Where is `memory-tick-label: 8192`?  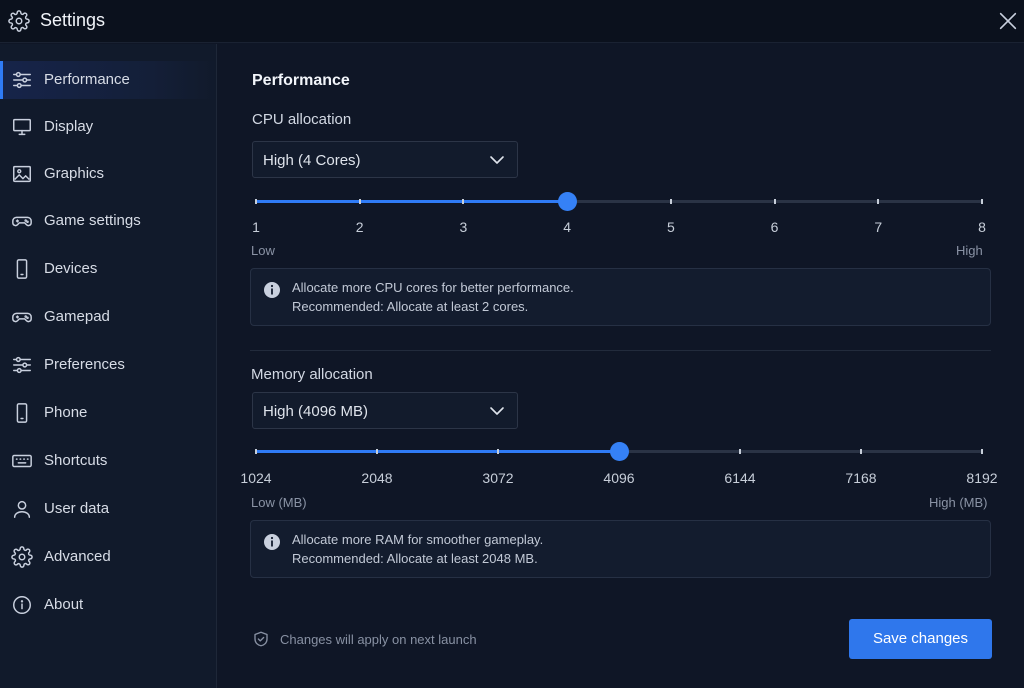
memory-tick-label: 8192 is located at coordinates (982, 478).